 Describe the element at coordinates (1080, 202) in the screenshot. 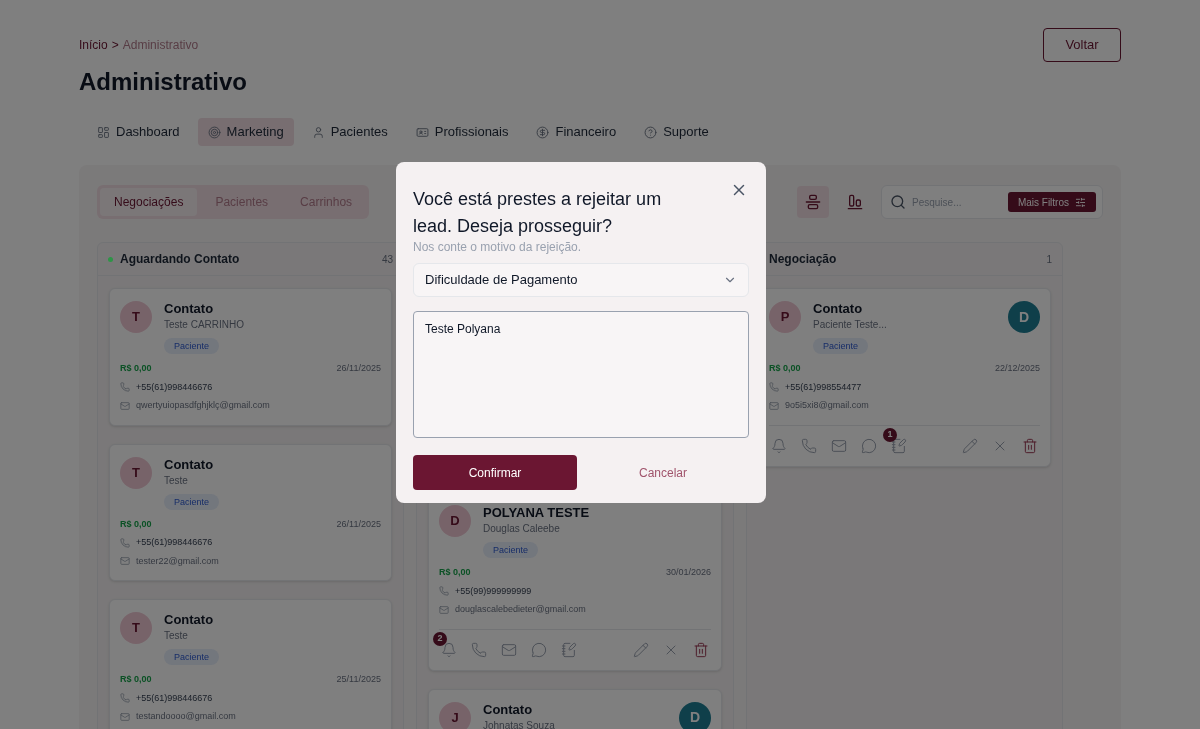

I see `sliders-icon` at that location.